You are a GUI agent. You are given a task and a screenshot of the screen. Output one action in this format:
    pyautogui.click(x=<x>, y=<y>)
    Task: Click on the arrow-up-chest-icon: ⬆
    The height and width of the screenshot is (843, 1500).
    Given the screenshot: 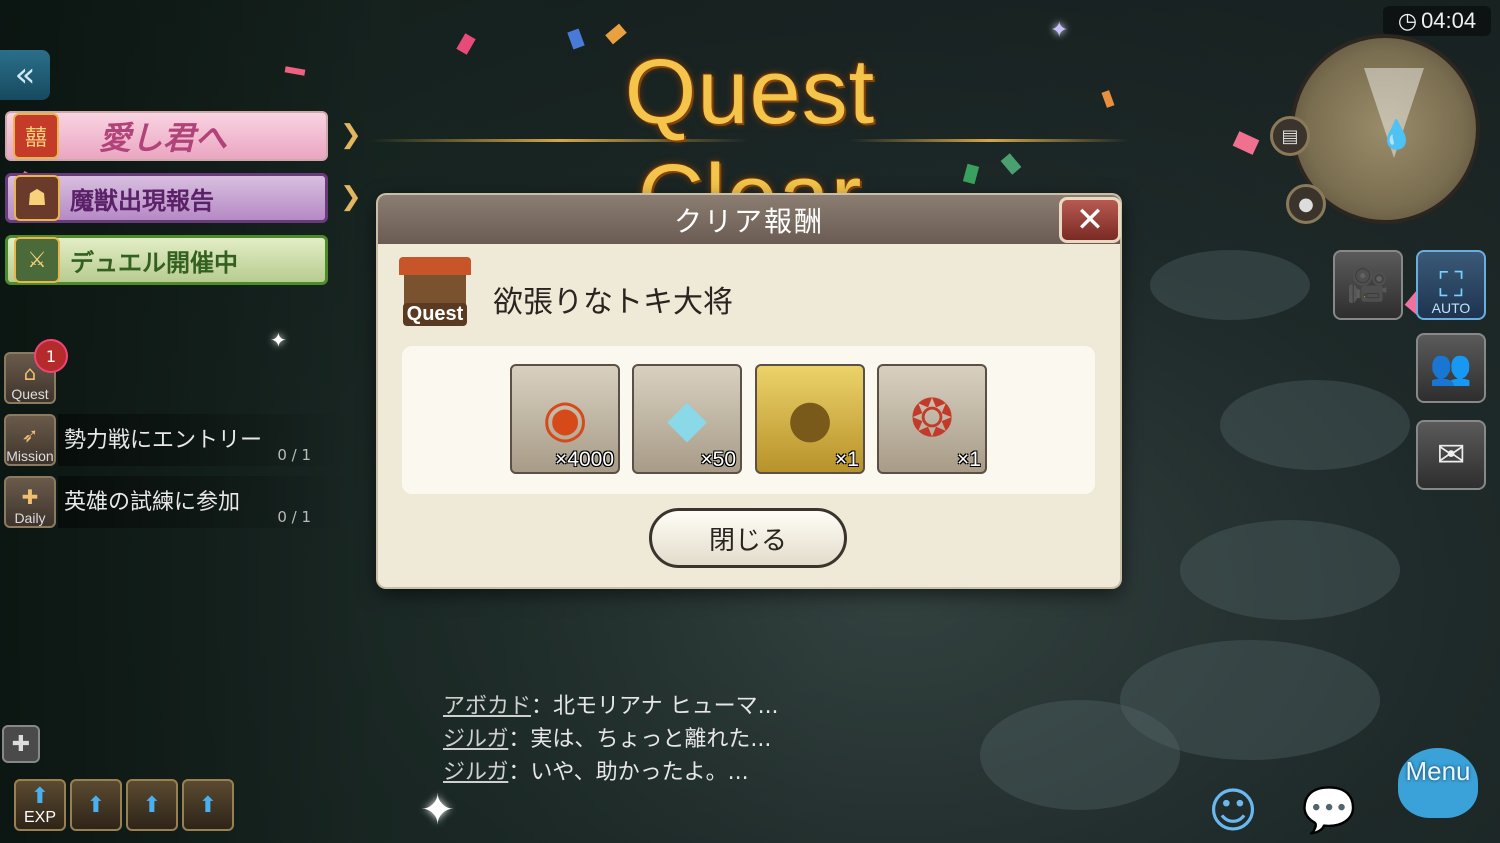 What is the action you would take?
    pyautogui.click(x=152, y=805)
    